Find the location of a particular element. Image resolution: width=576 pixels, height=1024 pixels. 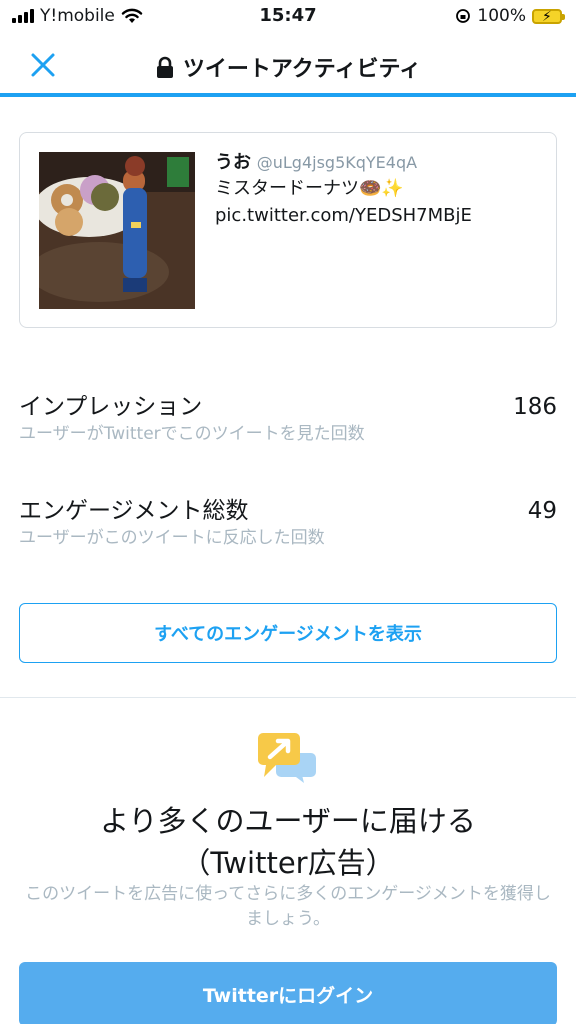

orientation-lock-icon is located at coordinates (463, 16).